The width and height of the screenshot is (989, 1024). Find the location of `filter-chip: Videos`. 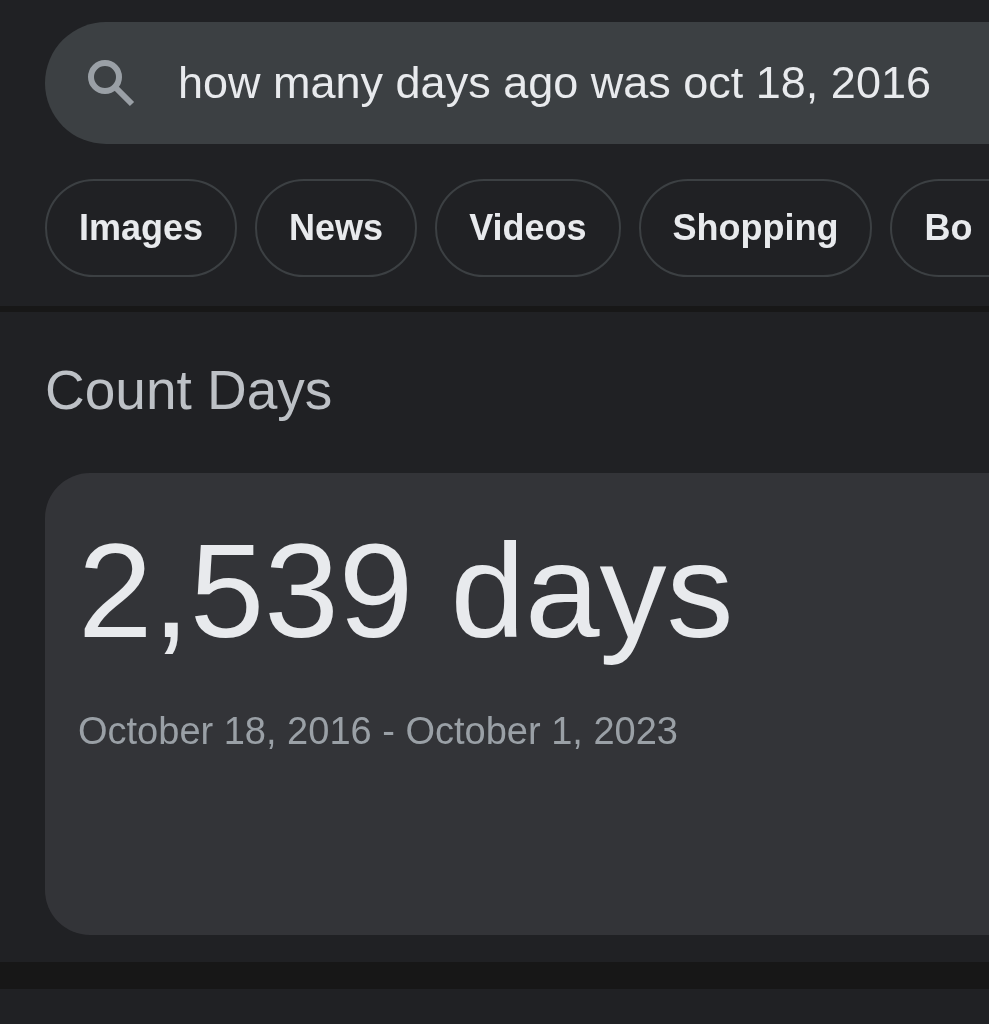

filter-chip: Videos is located at coordinates (528, 228).